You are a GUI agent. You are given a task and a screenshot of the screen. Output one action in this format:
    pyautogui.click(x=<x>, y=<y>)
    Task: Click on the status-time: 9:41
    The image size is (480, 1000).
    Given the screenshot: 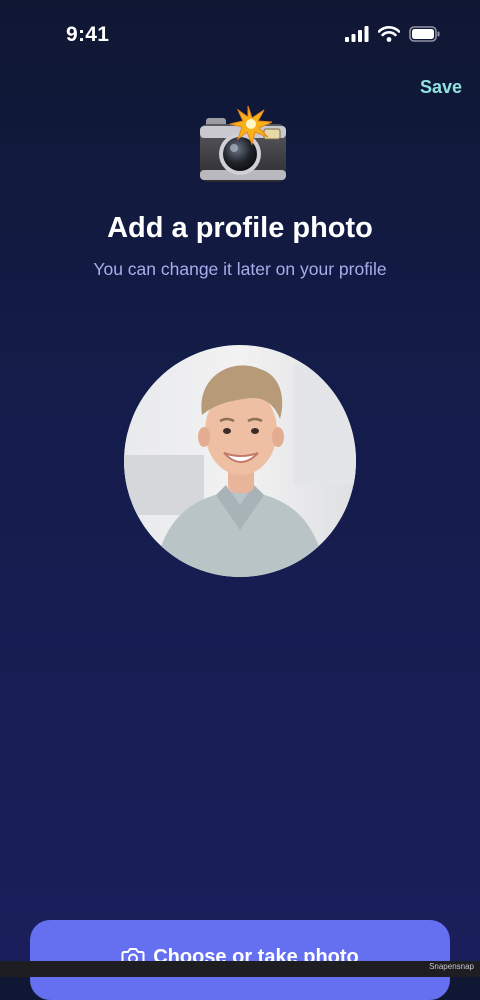 What is the action you would take?
    pyautogui.click(x=88, y=34)
    